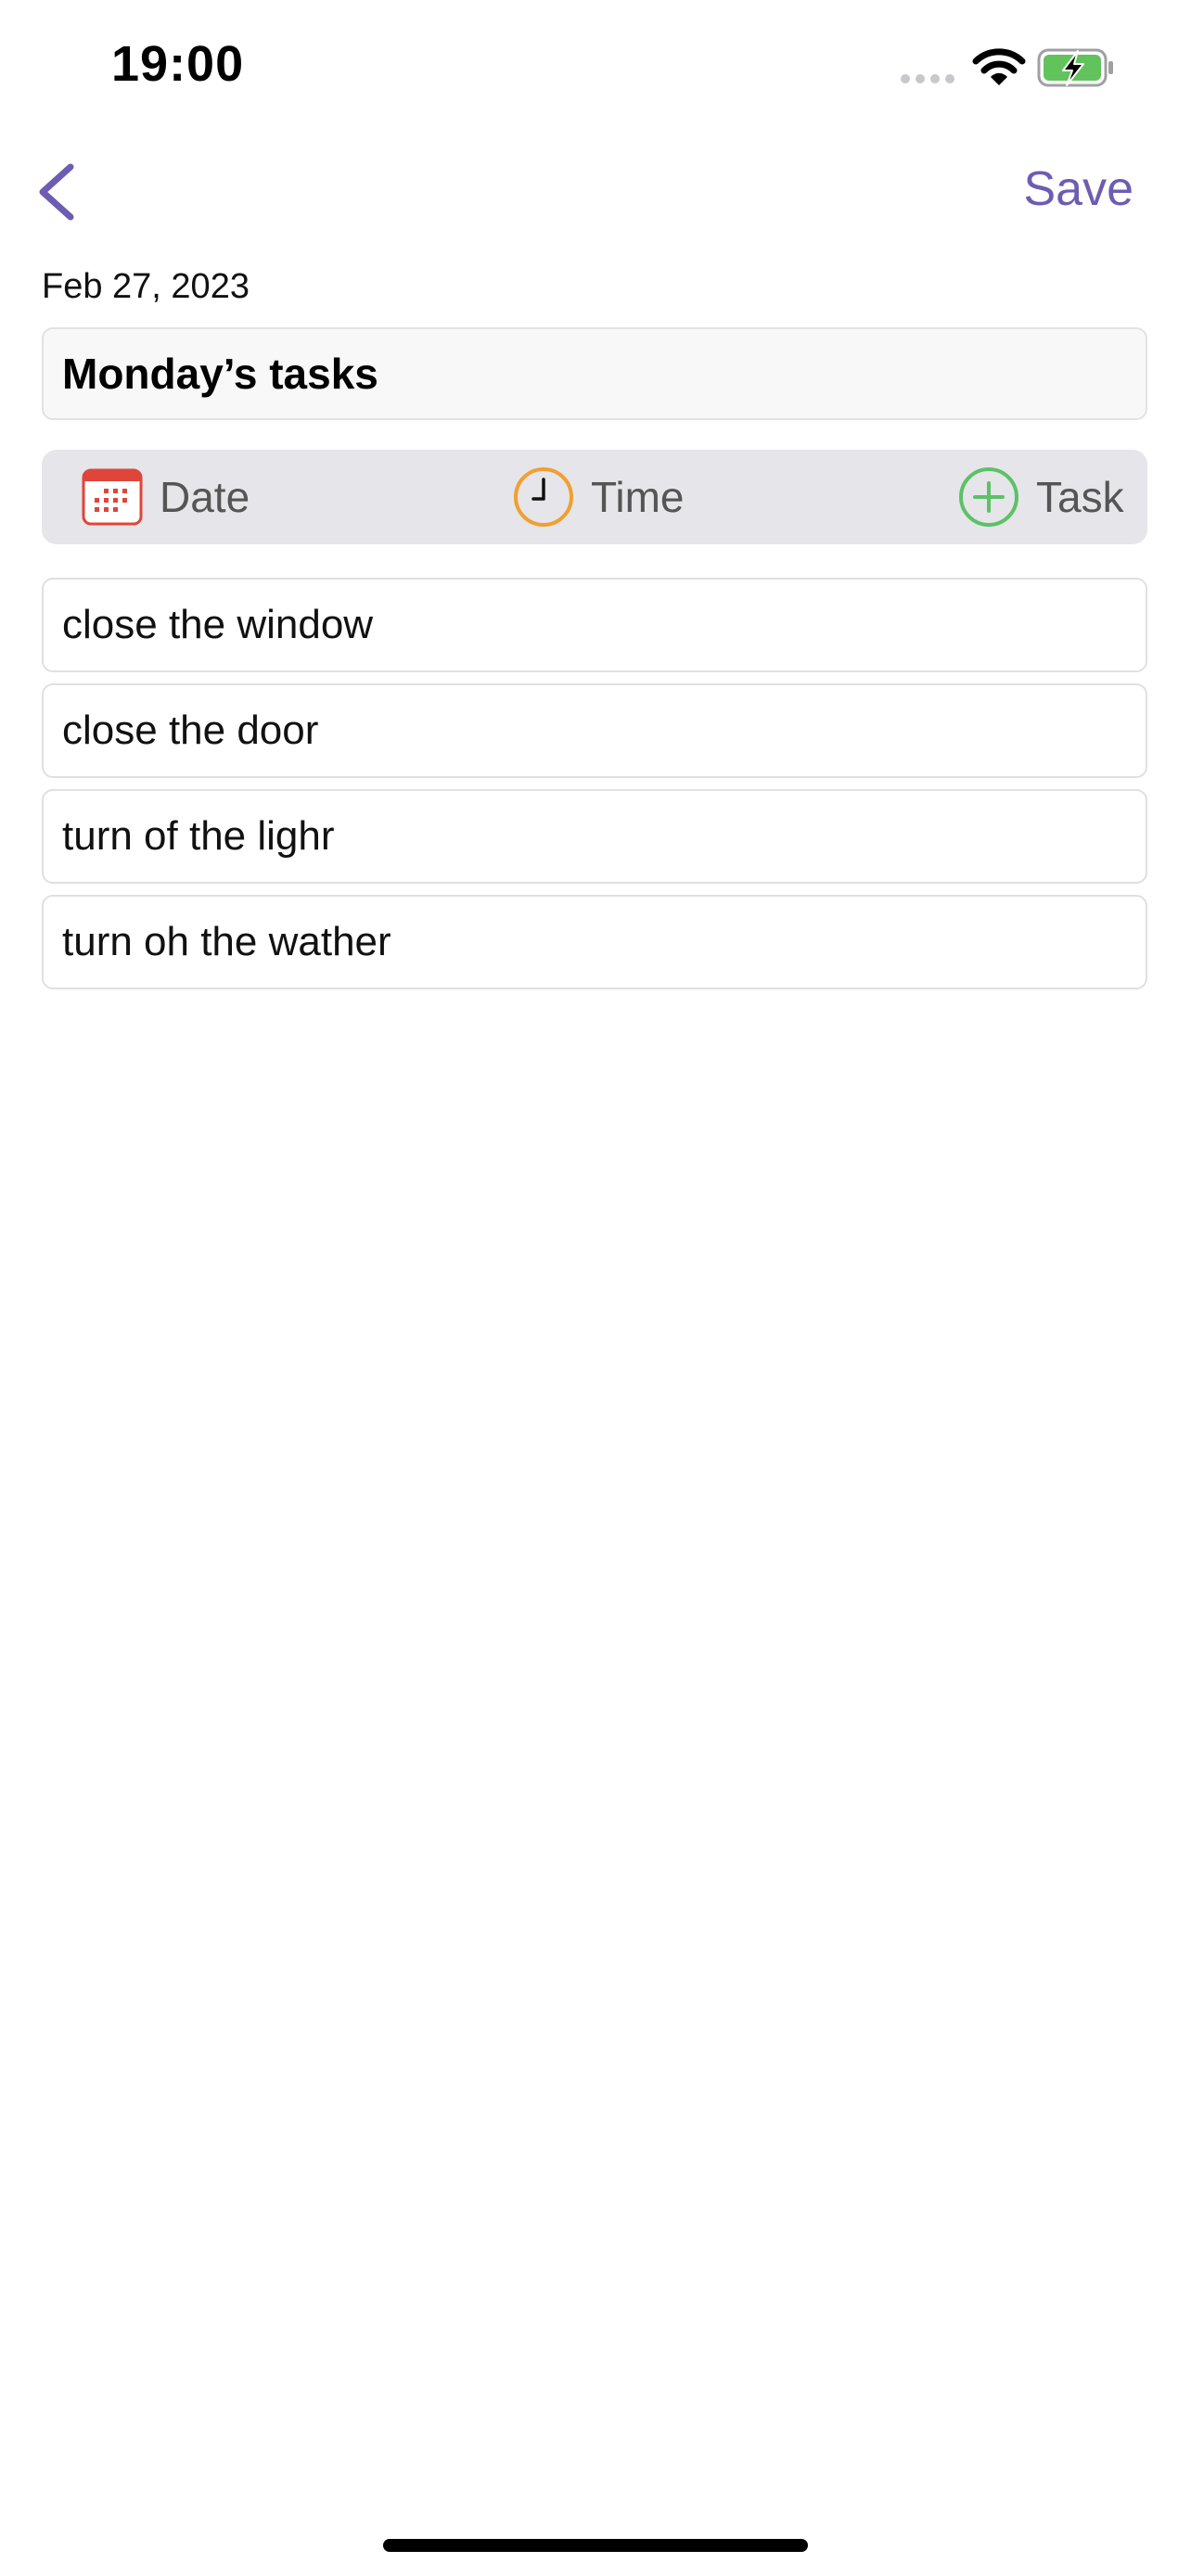  Describe the element at coordinates (594, 942) in the screenshot. I see `task-item: turn oh the wather` at that location.